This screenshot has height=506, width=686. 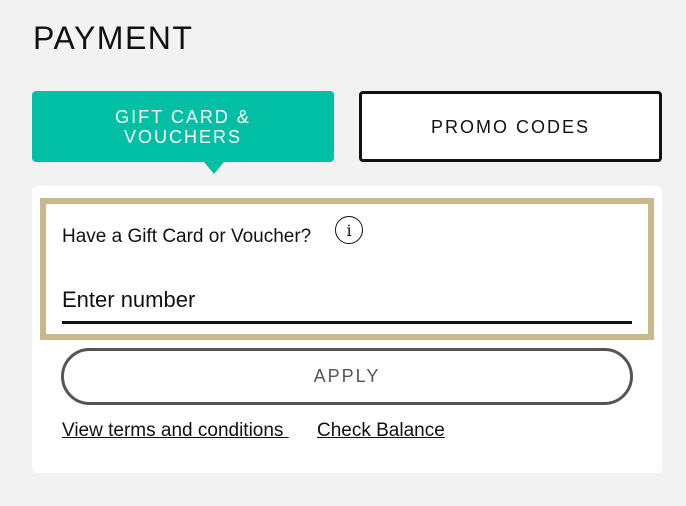 I want to click on tab-gift-card-label: GIFT CARD & VOUCHERS, so click(x=183, y=127).